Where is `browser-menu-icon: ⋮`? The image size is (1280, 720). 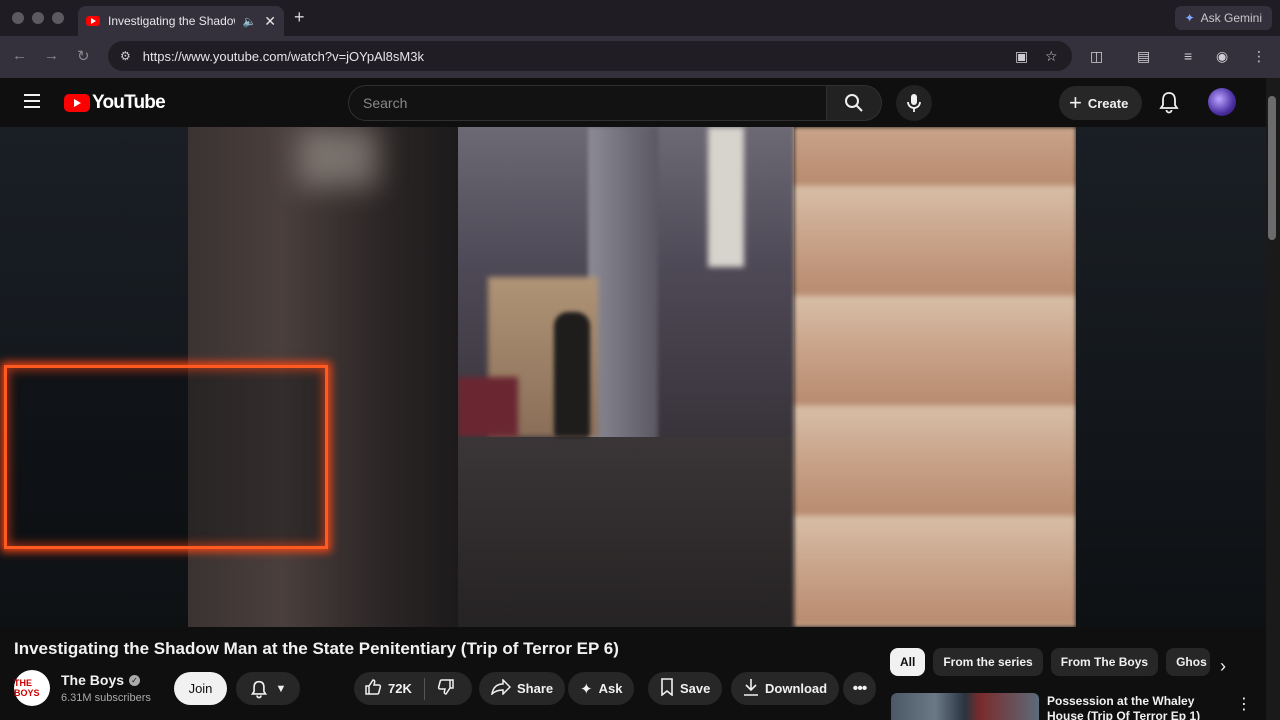
browser-menu-icon: ⋮ is located at coordinates (1259, 56).